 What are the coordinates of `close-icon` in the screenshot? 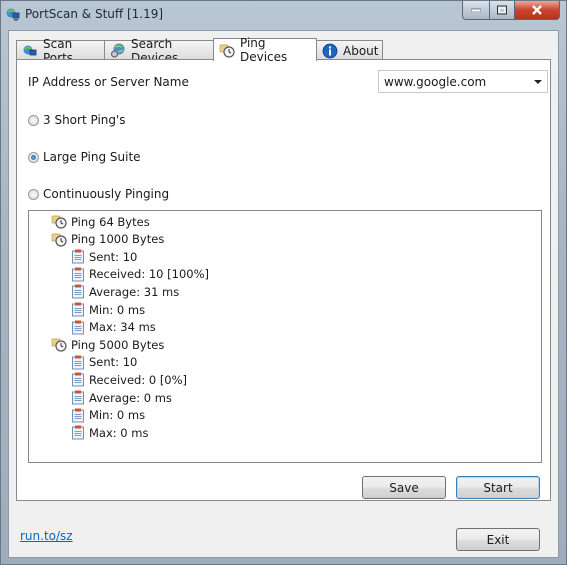 It's located at (537, 10).